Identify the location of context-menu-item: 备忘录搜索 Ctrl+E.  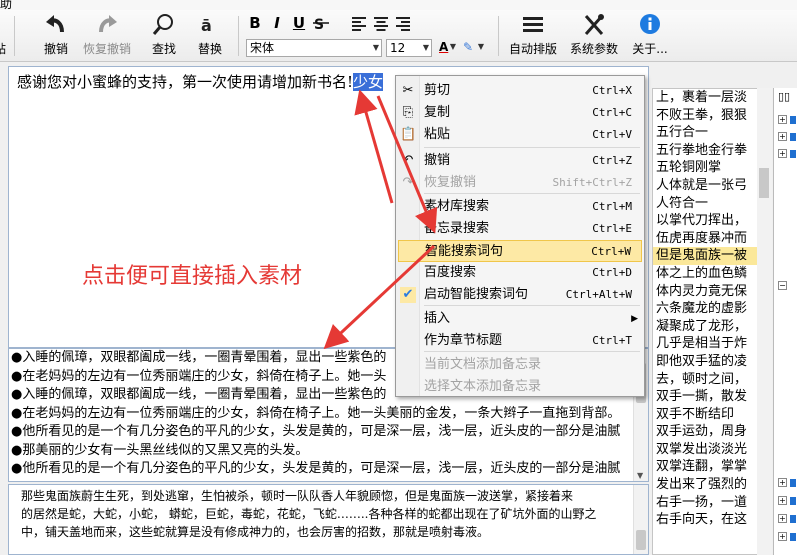
(520, 229).